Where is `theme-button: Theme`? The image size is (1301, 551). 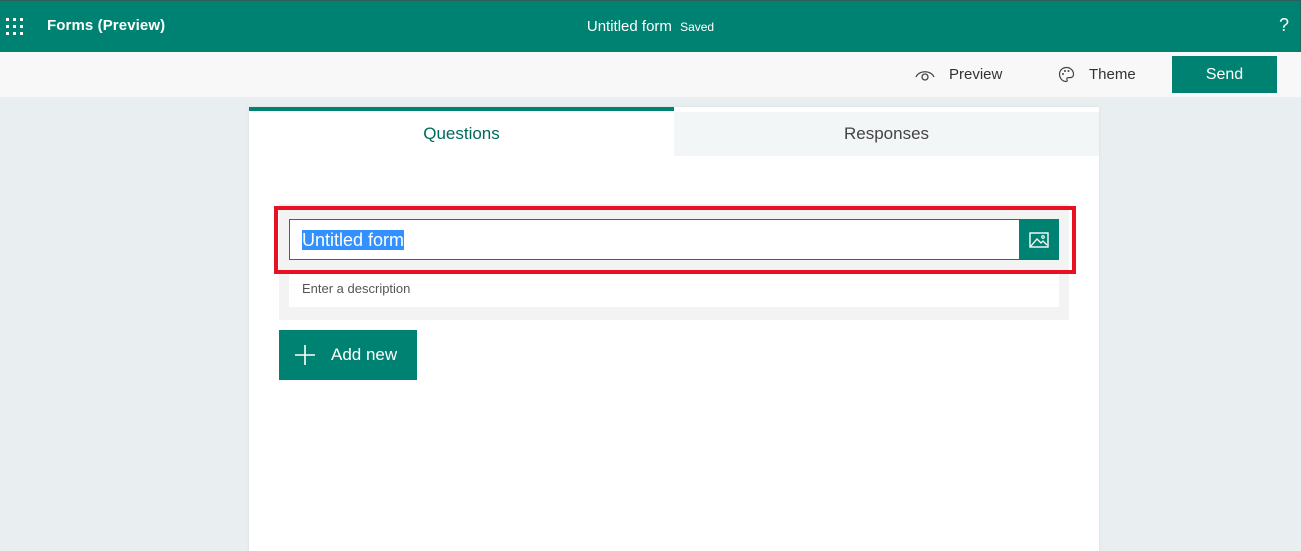 theme-button: Theme is located at coordinates (1097, 74).